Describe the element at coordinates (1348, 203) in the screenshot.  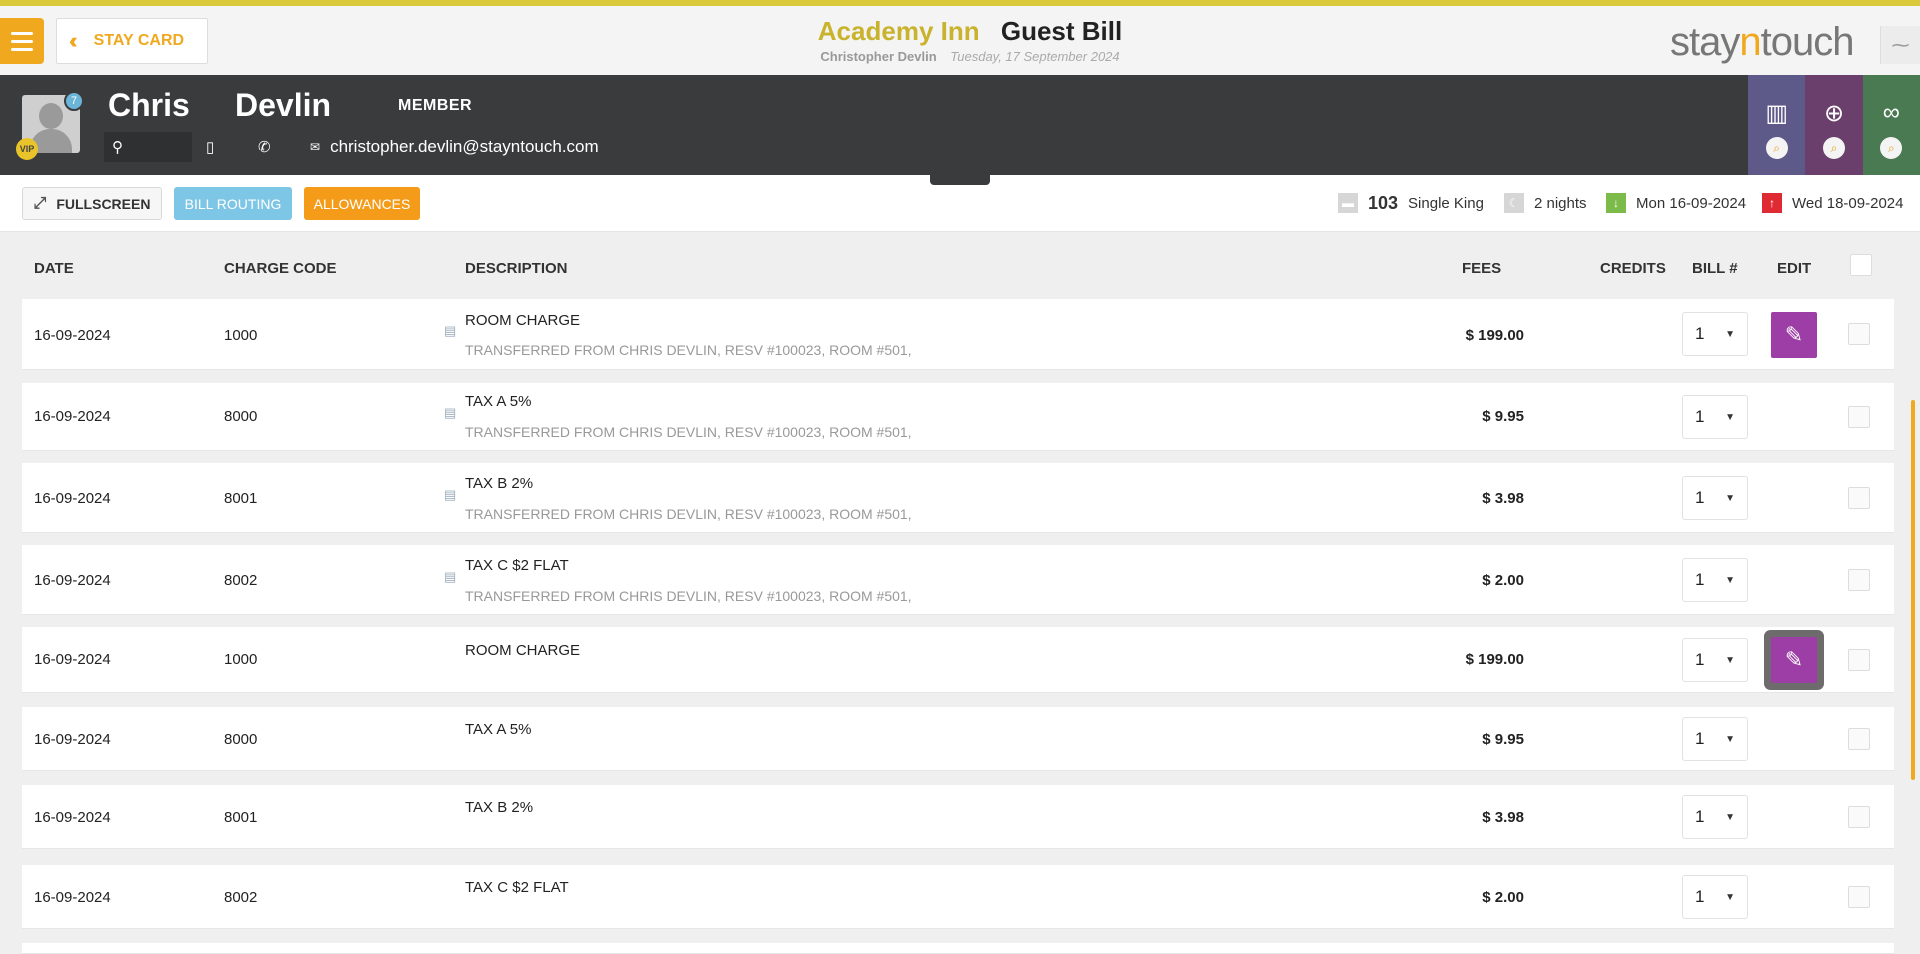
I see `bed-icon: ▬` at that location.